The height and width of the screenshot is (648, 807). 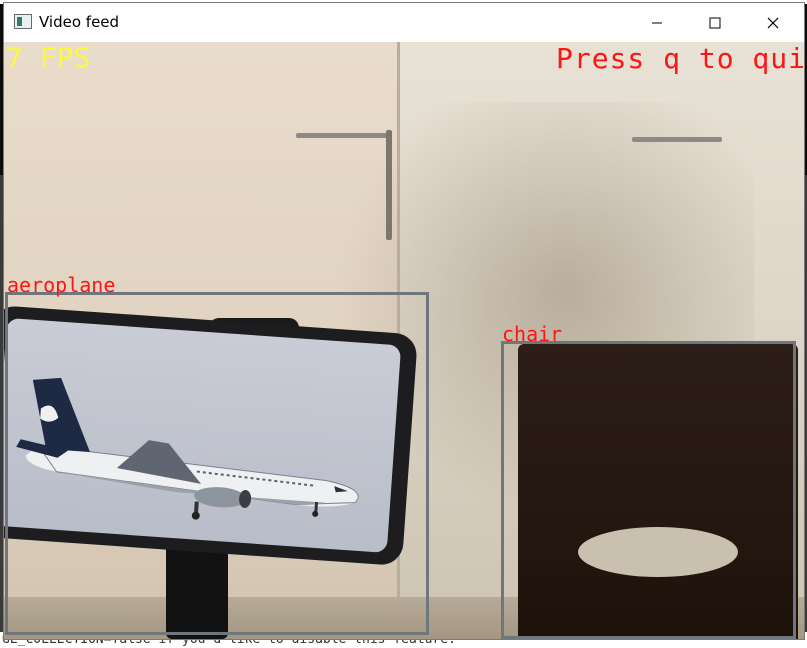 I want to click on scene-door-handle-left-vertical, so click(x=389, y=185).